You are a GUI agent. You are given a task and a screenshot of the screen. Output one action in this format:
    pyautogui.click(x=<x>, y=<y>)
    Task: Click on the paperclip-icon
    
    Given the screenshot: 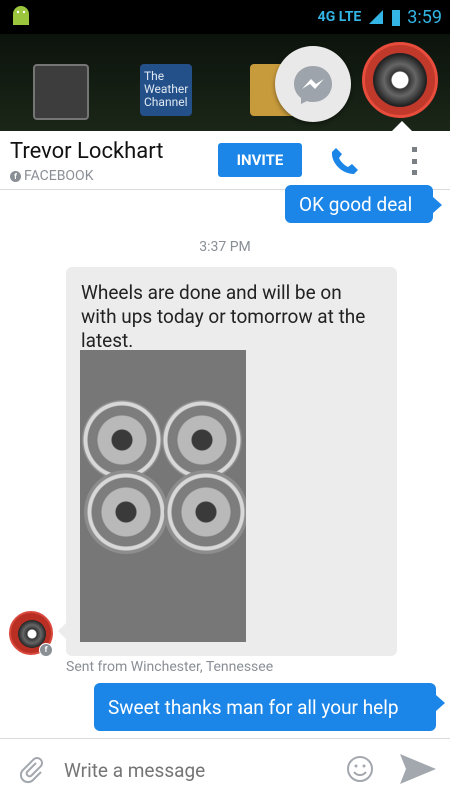 What is the action you would take?
    pyautogui.click(x=31, y=770)
    